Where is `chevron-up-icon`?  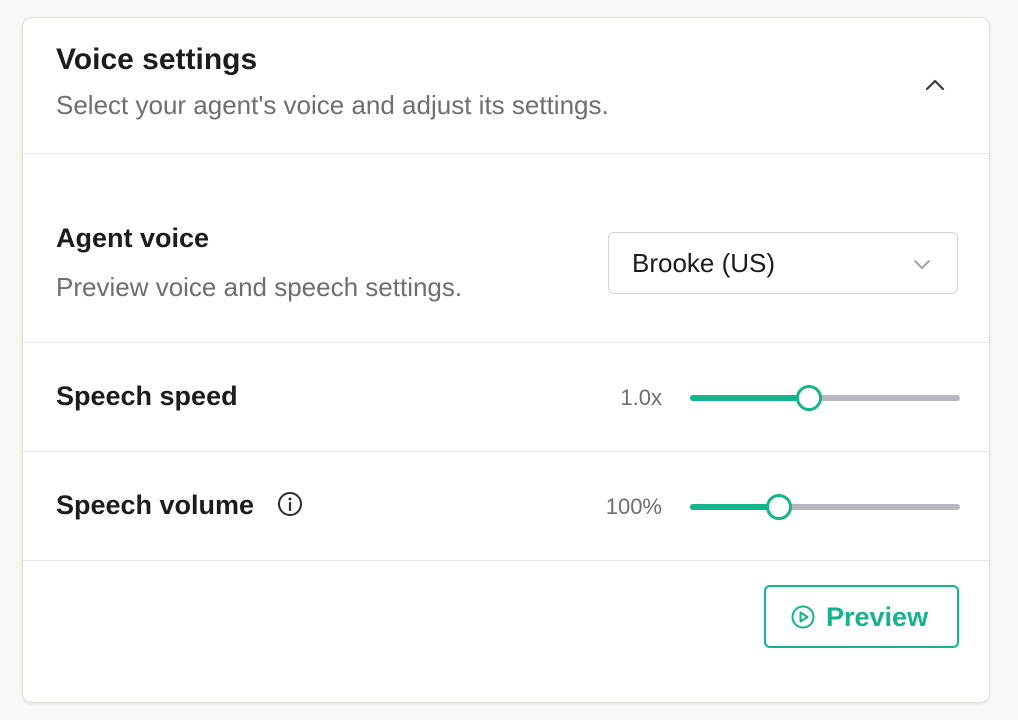 chevron-up-icon is located at coordinates (935, 85).